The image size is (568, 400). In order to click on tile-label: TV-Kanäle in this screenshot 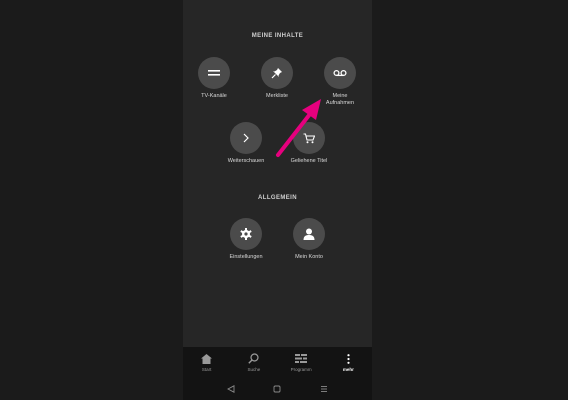, I will do `click(214, 96)`.